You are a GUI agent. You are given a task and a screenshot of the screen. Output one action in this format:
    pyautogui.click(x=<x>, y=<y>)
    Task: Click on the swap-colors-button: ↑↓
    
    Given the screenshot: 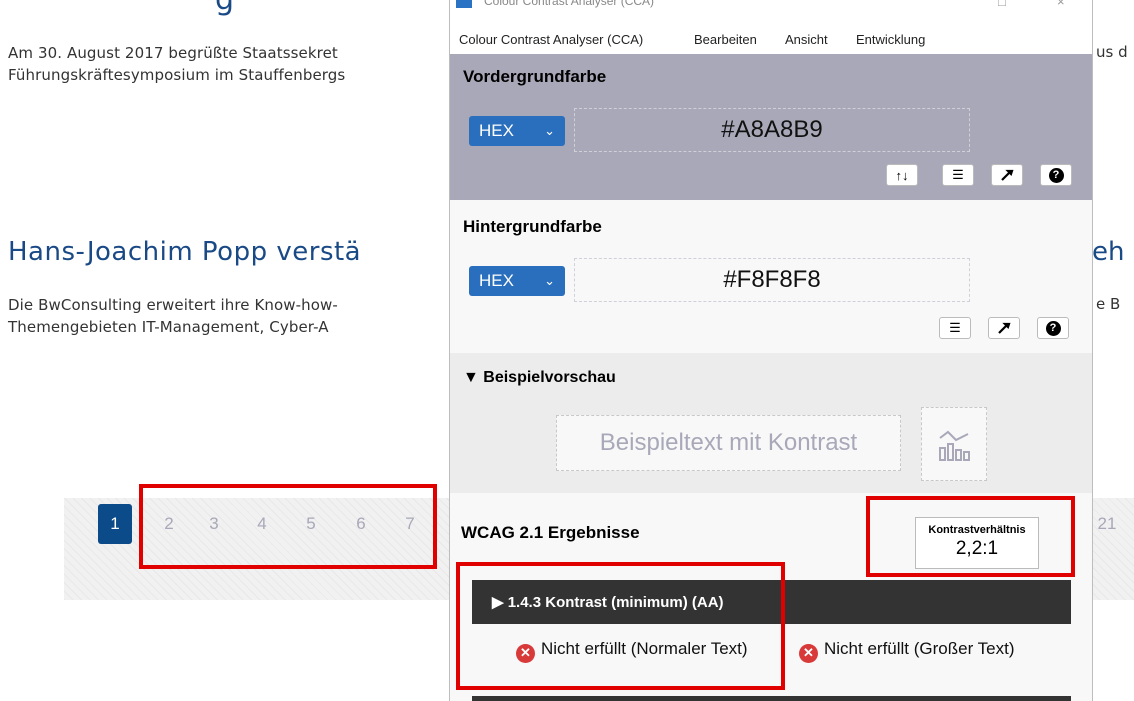 What is the action you would take?
    pyautogui.click(x=902, y=175)
    